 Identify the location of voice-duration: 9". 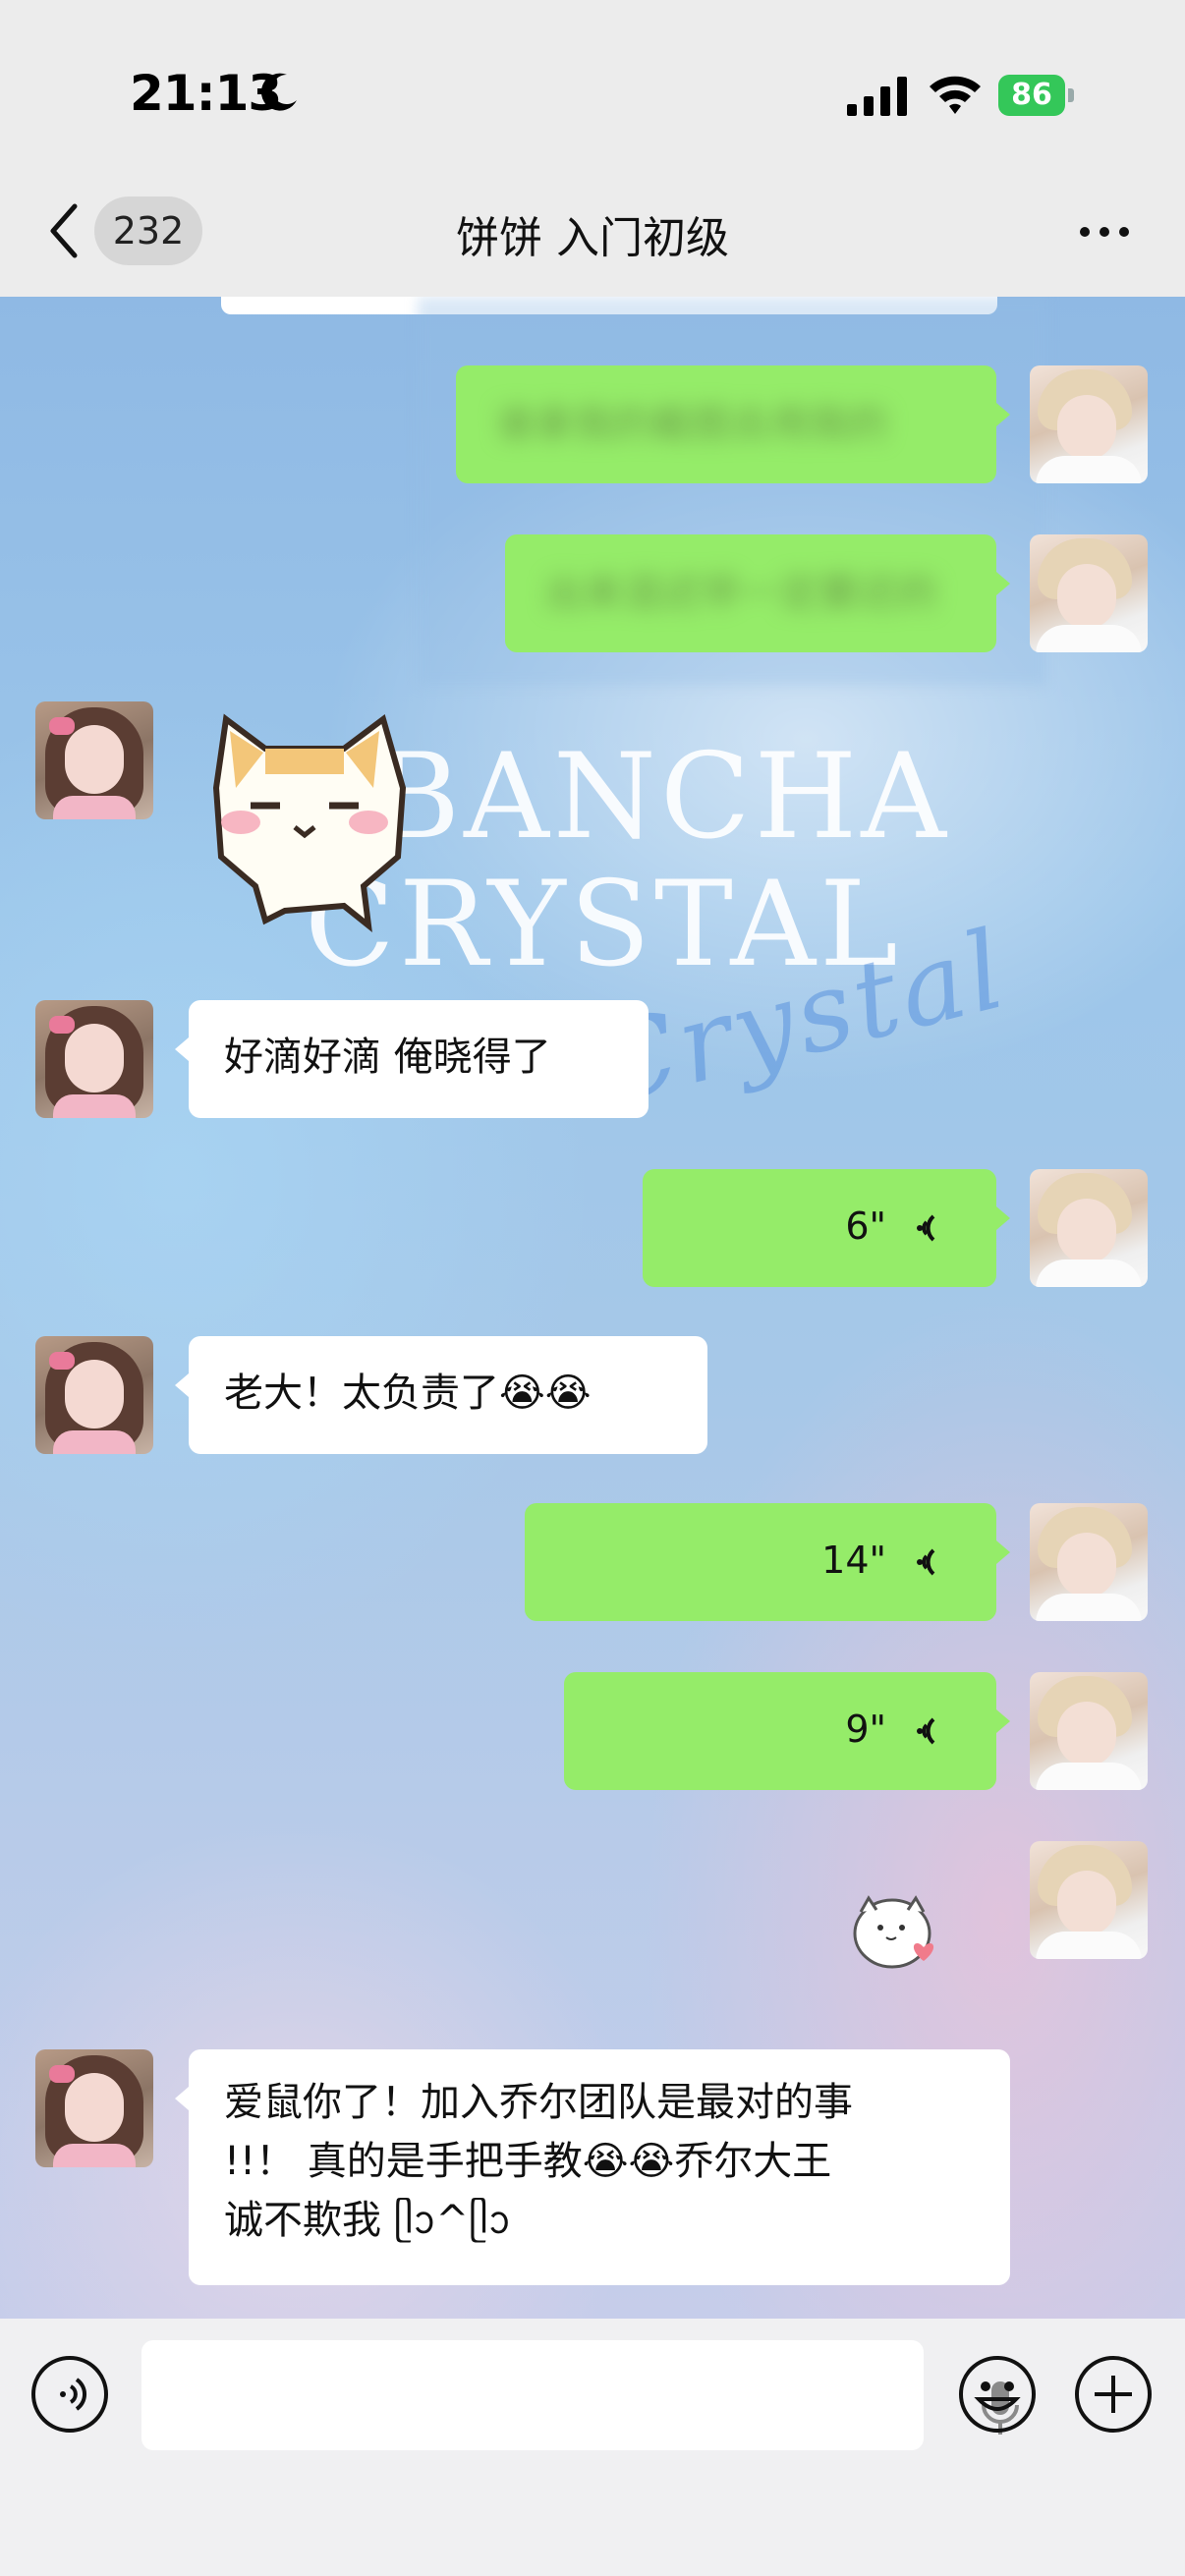
(866, 1729).